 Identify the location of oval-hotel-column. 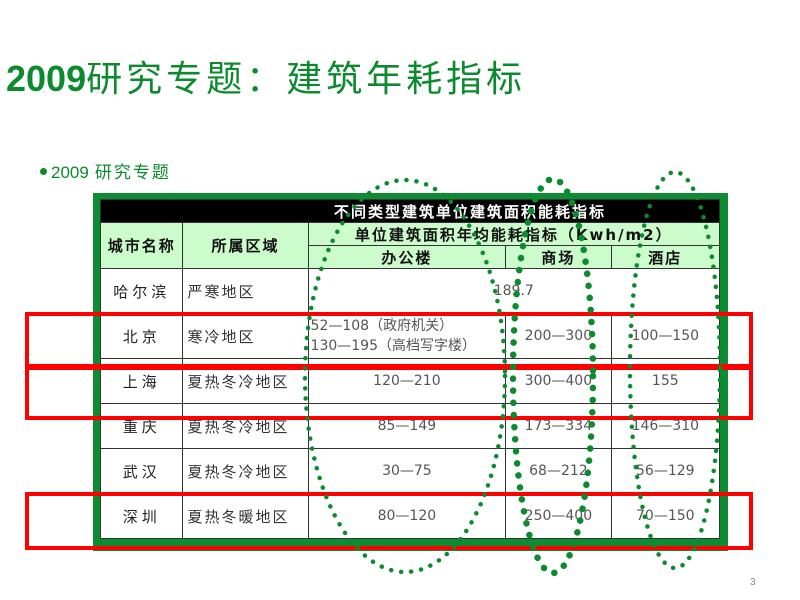
(675, 370).